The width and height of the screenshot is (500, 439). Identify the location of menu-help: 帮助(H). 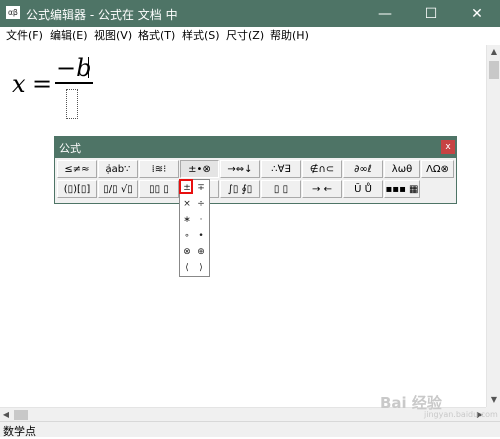
(289, 36).